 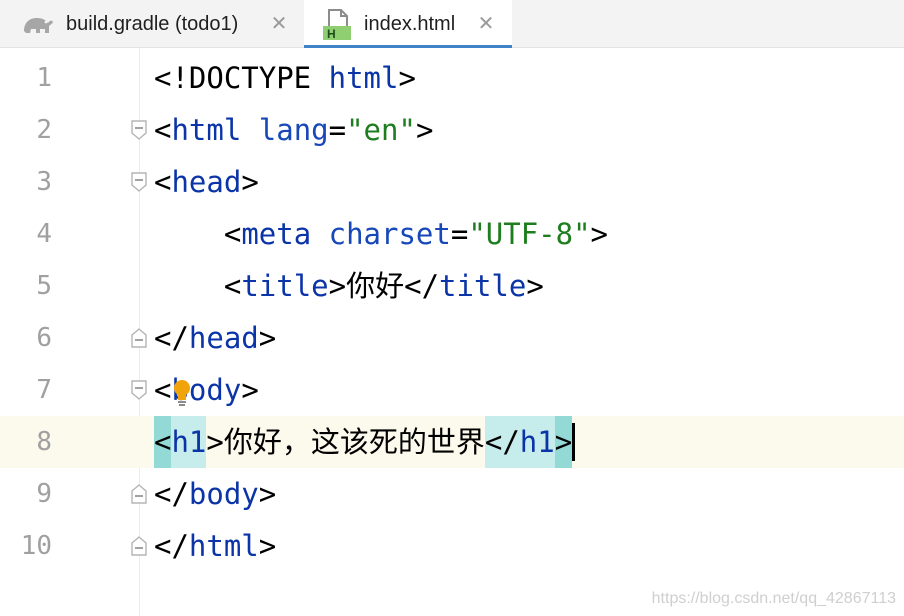 I want to click on code-text: </body >, so click(x=215, y=494).